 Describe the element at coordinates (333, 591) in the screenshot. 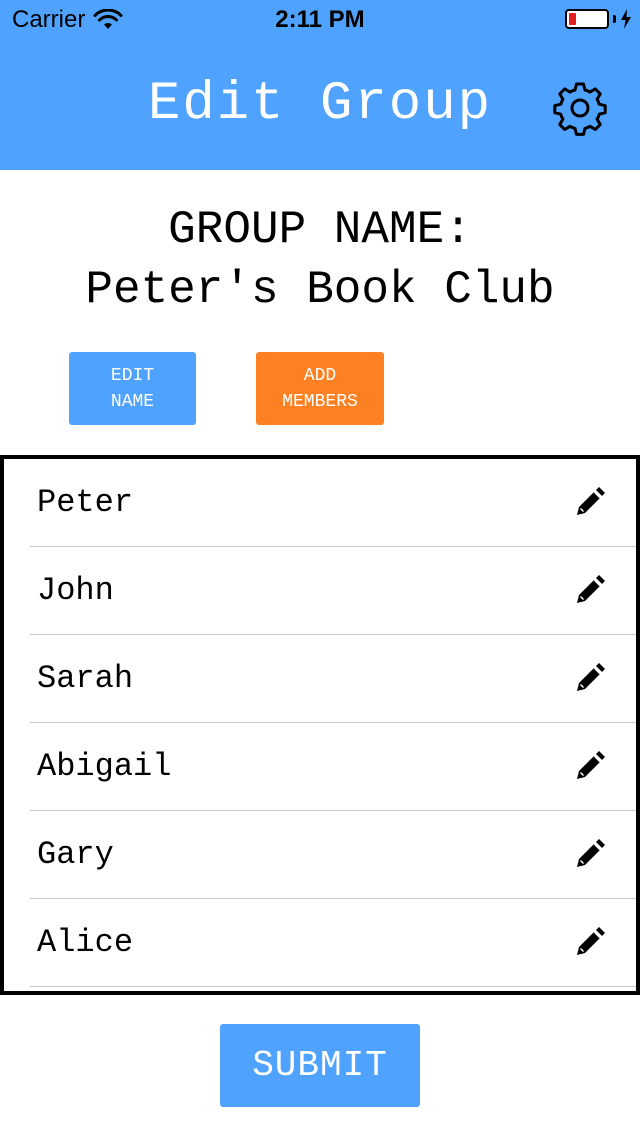

I see `member-row: John` at that location.